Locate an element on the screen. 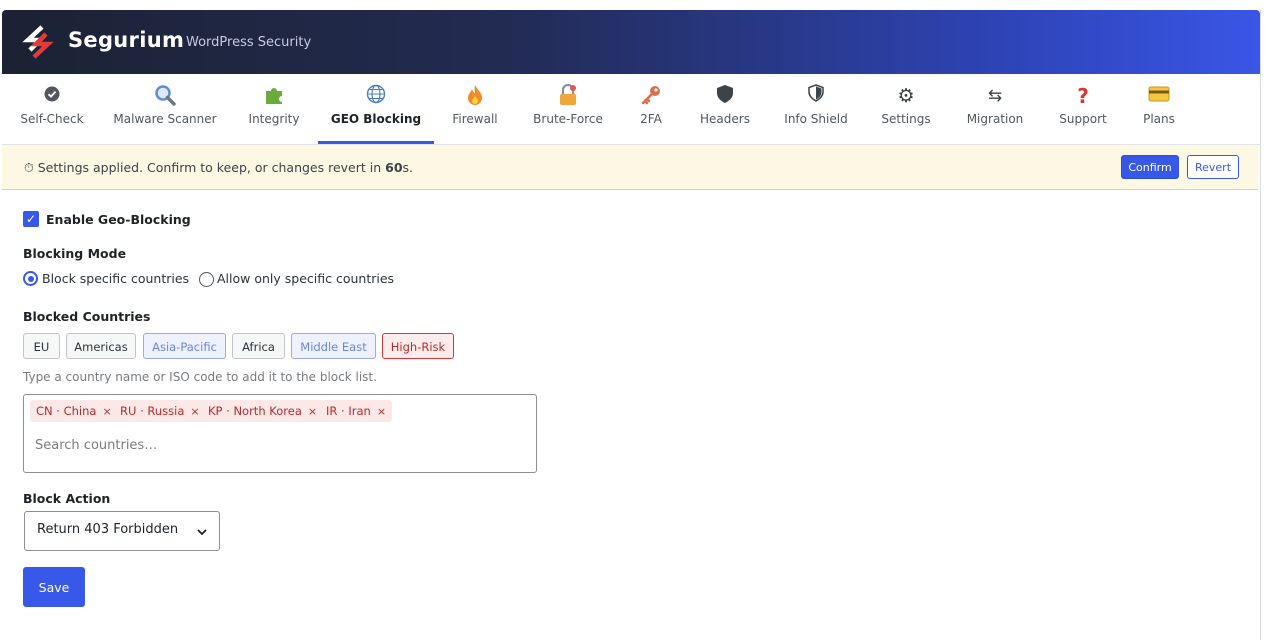 The height and width of the screenshot is (640, 1280). country-tag: CN · China × is located at coordinates (74, 411).